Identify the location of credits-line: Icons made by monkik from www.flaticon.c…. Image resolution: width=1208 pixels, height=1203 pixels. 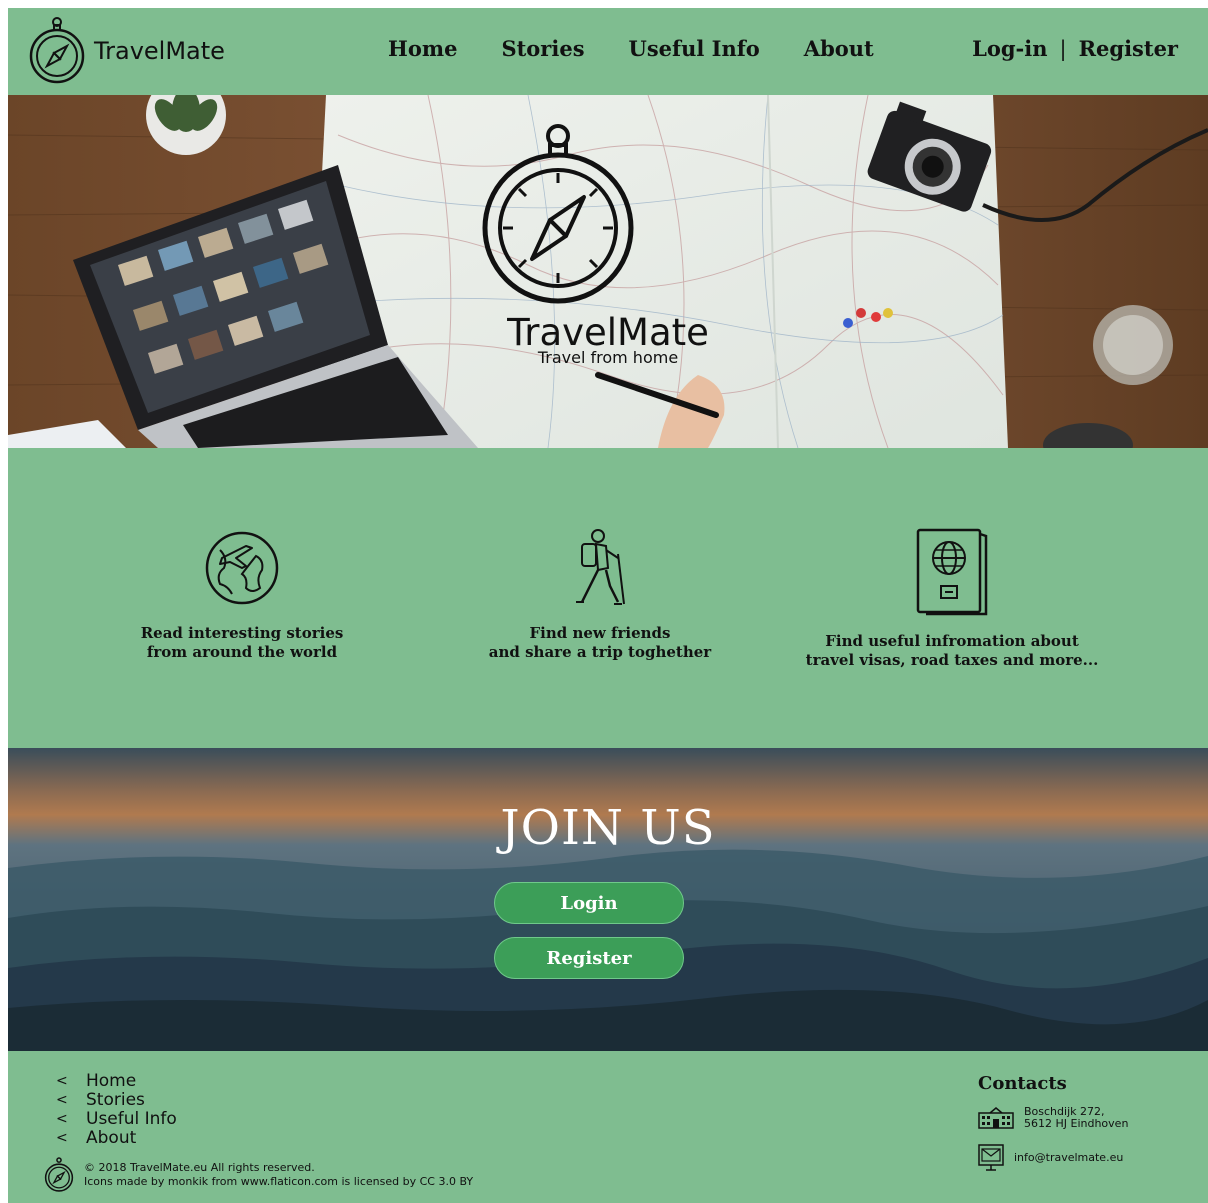
(279, 1181).